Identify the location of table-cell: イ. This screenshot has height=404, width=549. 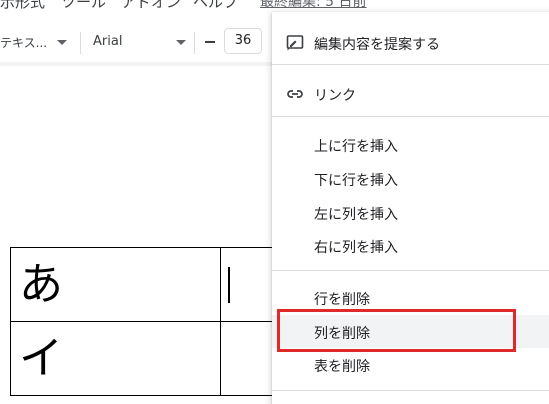
(115, 358).